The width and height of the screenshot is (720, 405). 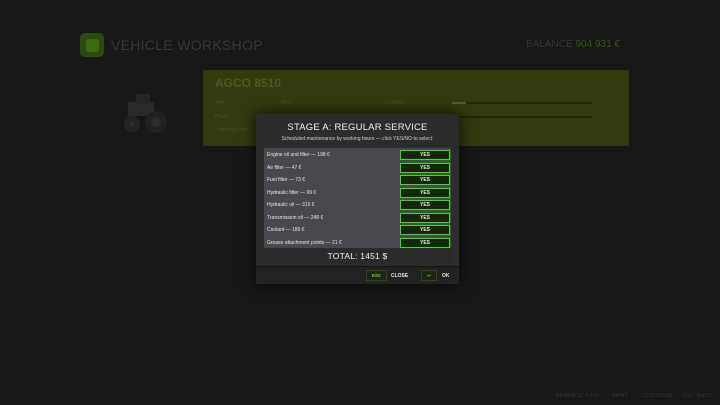 What do you see at coordinates (295, 217) in the screenshot?
I see `service-item-label: Transmission oil — 248 €` at bounding box center [295, 217].